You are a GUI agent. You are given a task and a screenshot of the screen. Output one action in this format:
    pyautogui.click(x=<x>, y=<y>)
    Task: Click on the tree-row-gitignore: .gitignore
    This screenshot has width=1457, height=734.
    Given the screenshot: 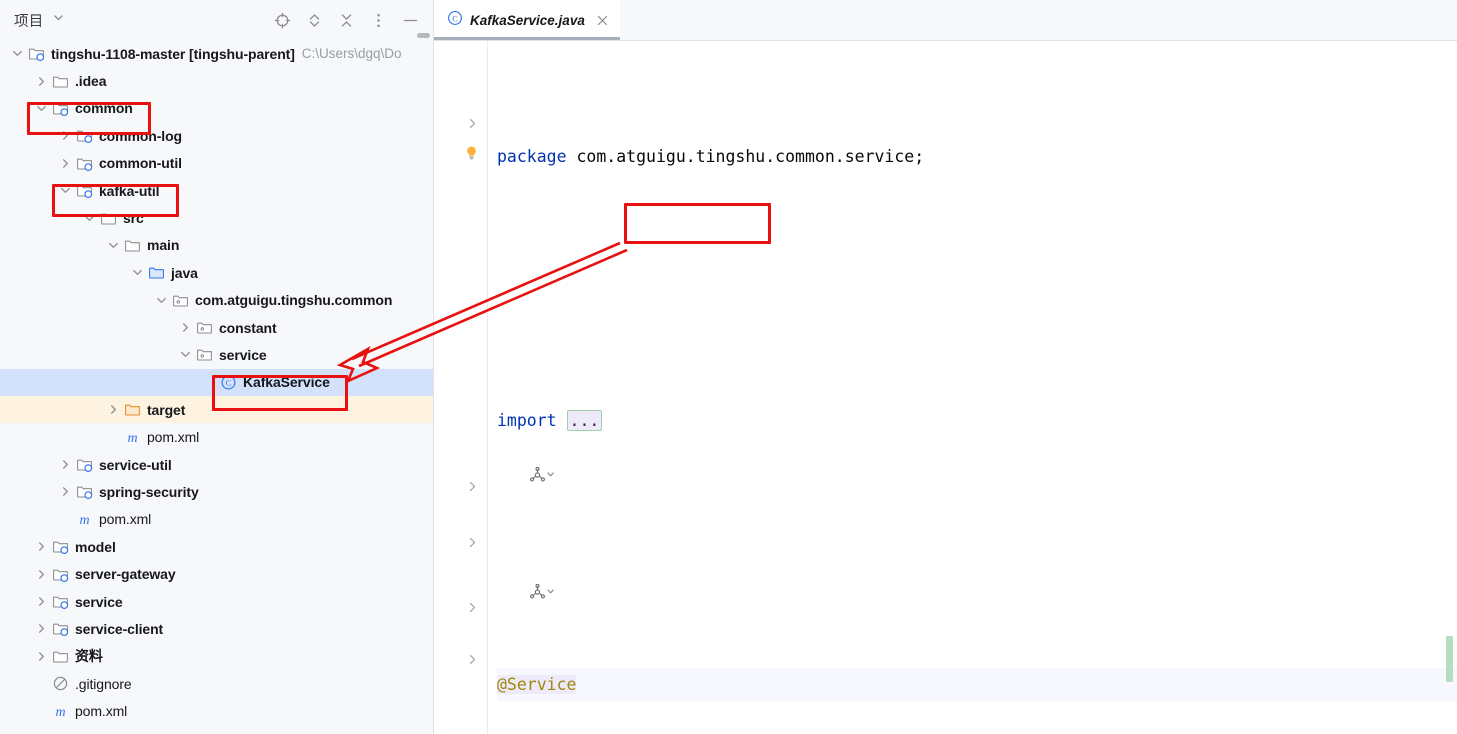 What is the action you would take?
    pyautogui.click(x=216, y=683)
    